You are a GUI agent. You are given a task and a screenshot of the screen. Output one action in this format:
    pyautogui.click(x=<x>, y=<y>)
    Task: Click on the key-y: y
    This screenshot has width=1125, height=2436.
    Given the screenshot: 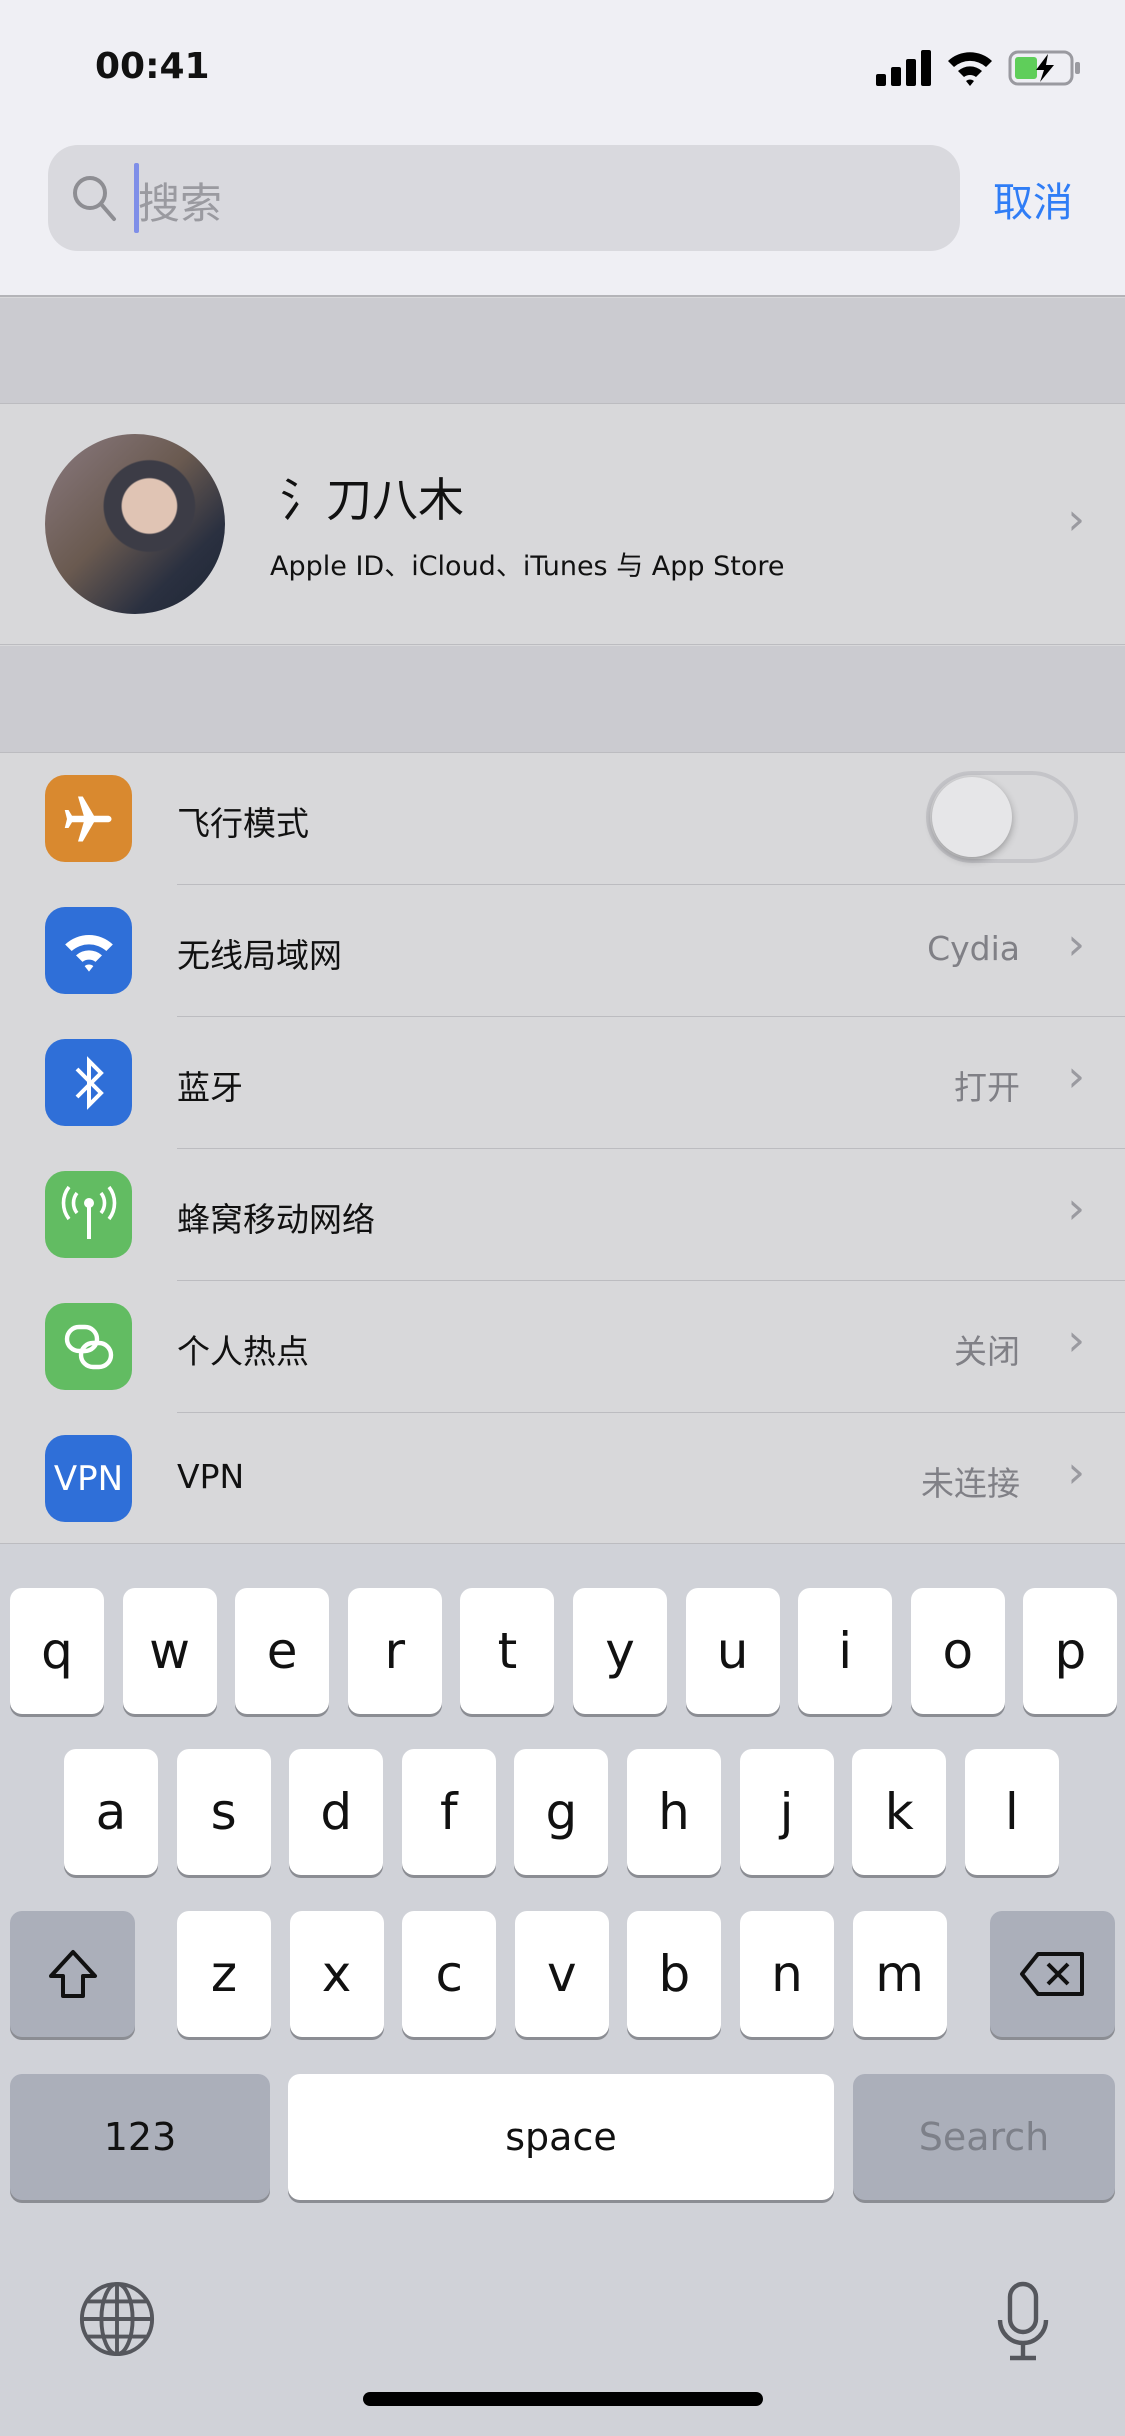 What is the action you would take?
    pyautogui.click(x=620, y=1651)
    